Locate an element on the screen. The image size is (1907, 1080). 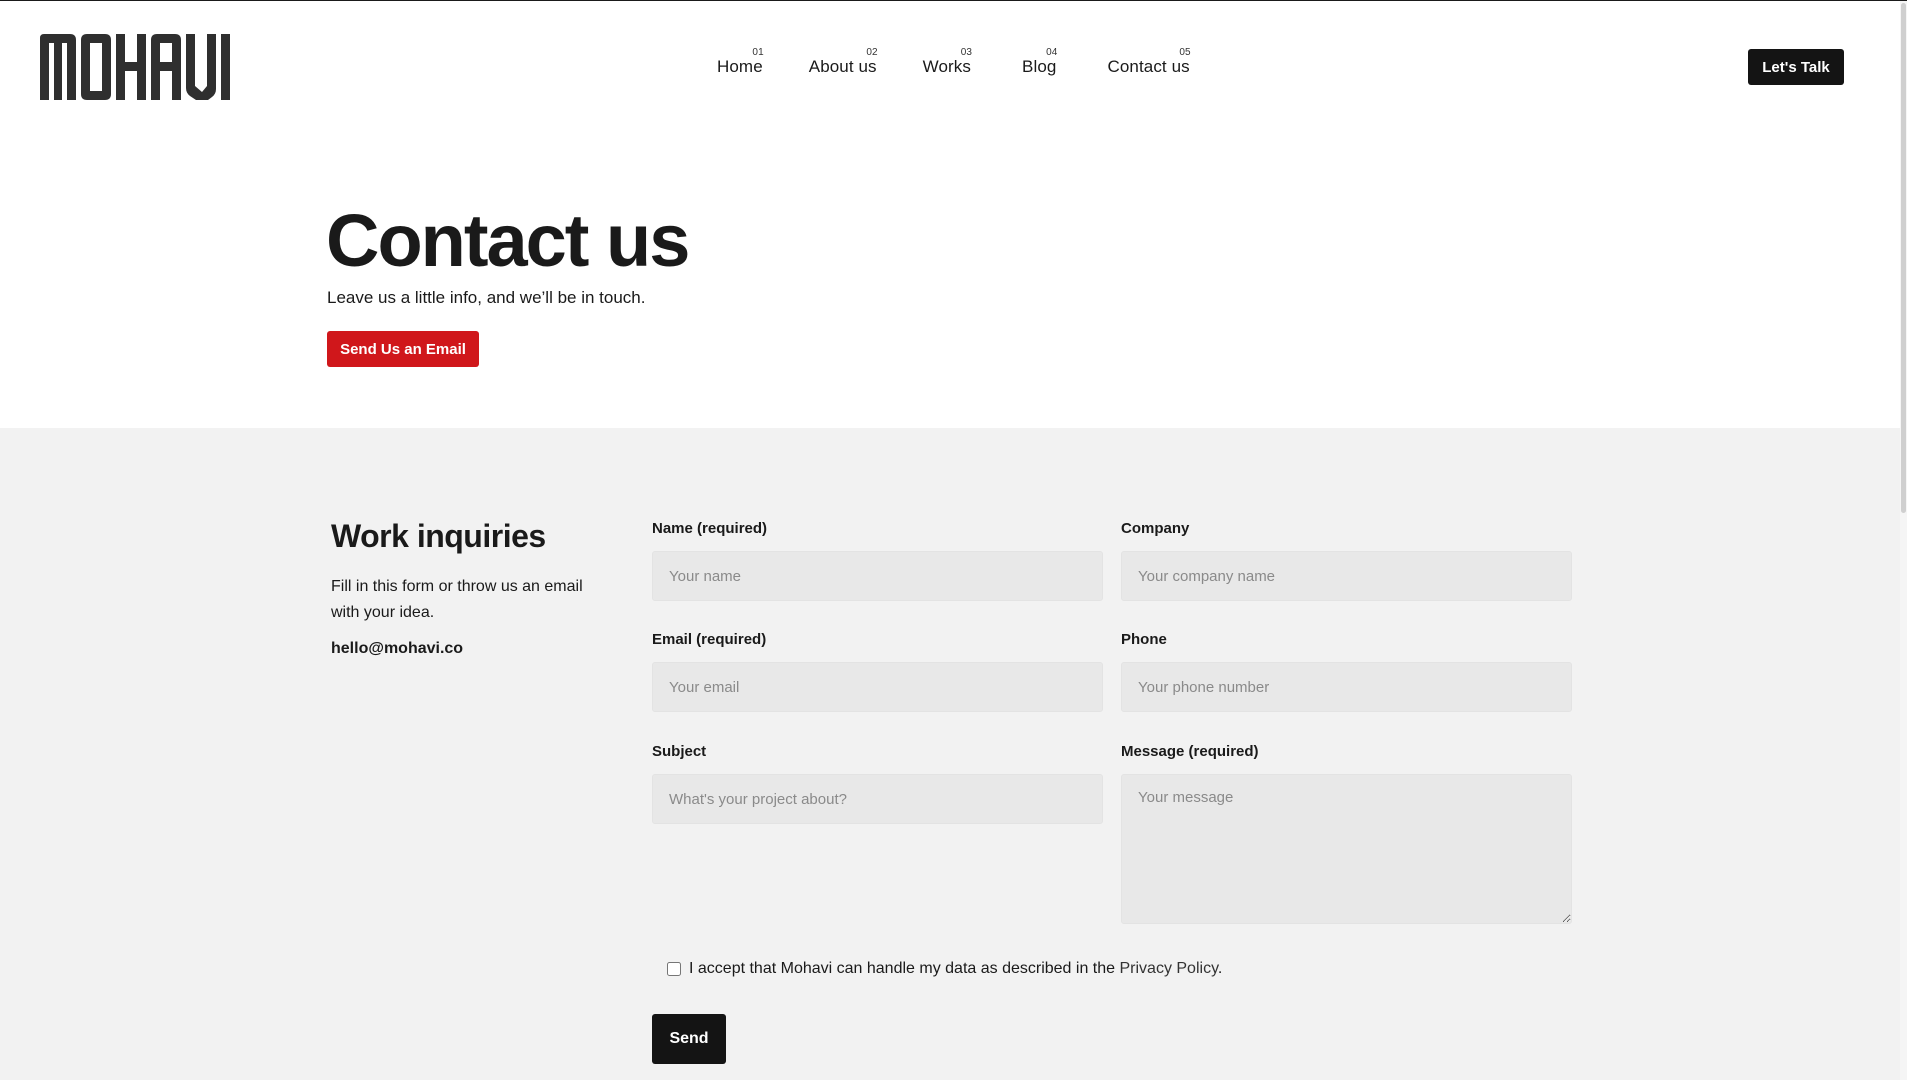
subject-label: Subject is located at coordinates (679, 751).